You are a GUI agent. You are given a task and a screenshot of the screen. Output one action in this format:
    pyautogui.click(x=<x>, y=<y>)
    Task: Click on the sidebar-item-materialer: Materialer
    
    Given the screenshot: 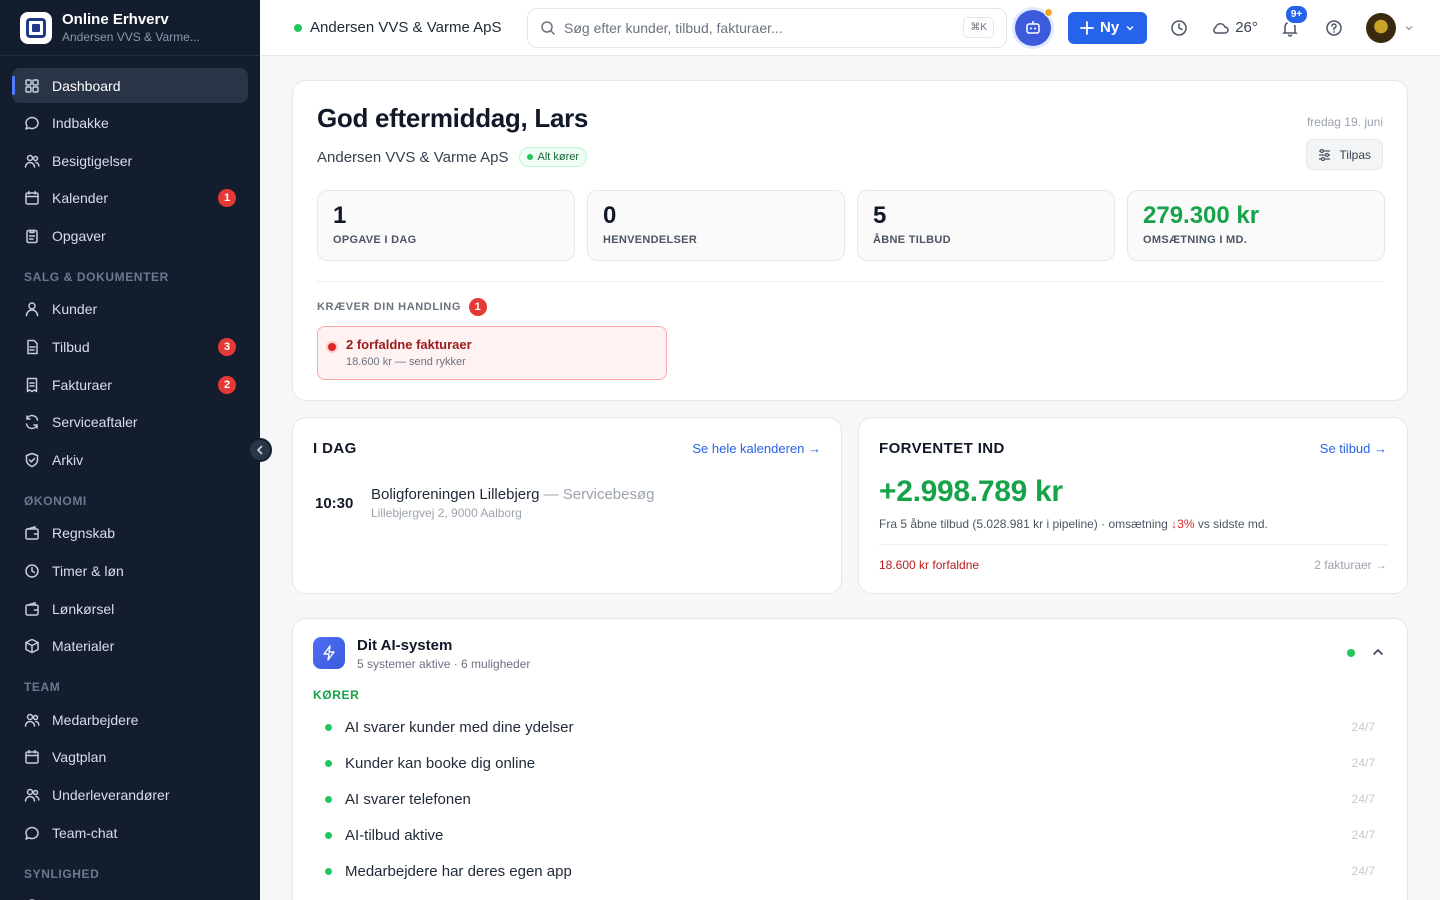 What is the action you would take?
    pyautogui.click(x=130, y=646)
    